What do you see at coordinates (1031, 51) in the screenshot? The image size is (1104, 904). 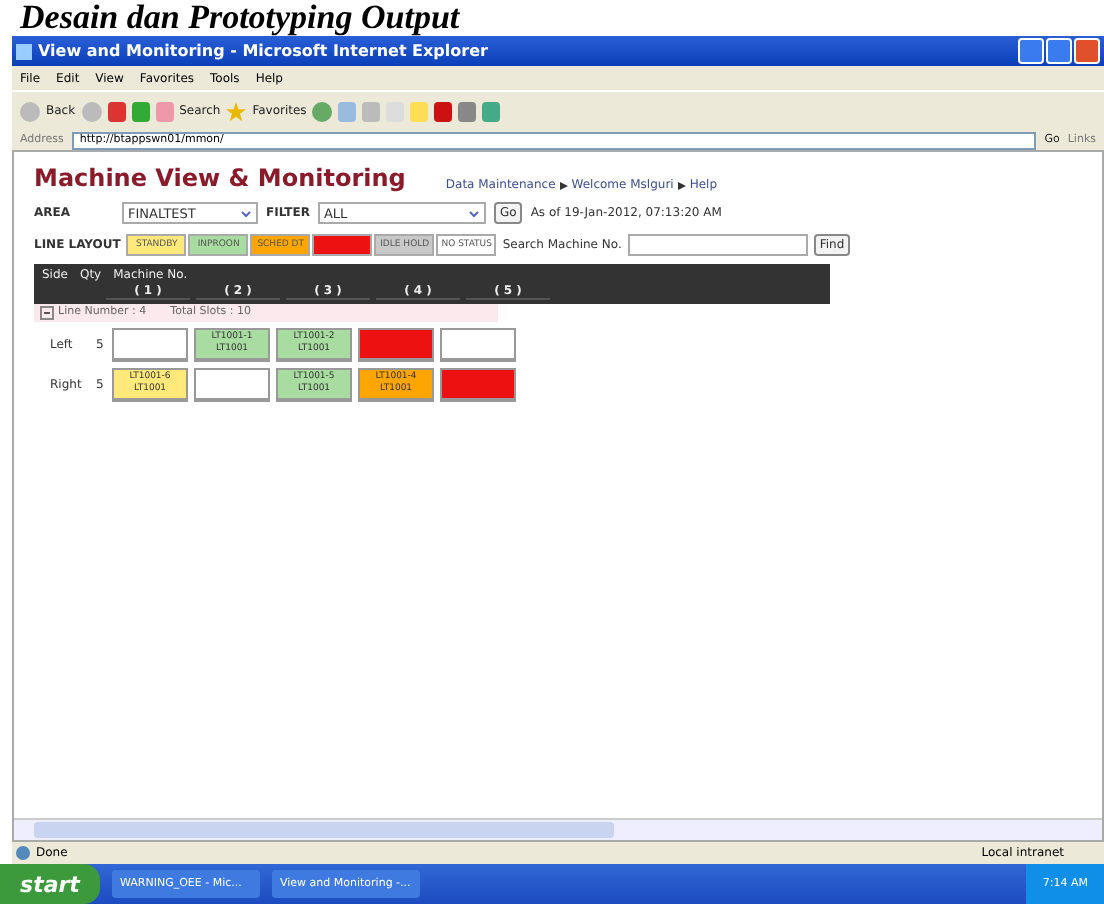 I see `minimize-button` at bounding box center [1031, 51].